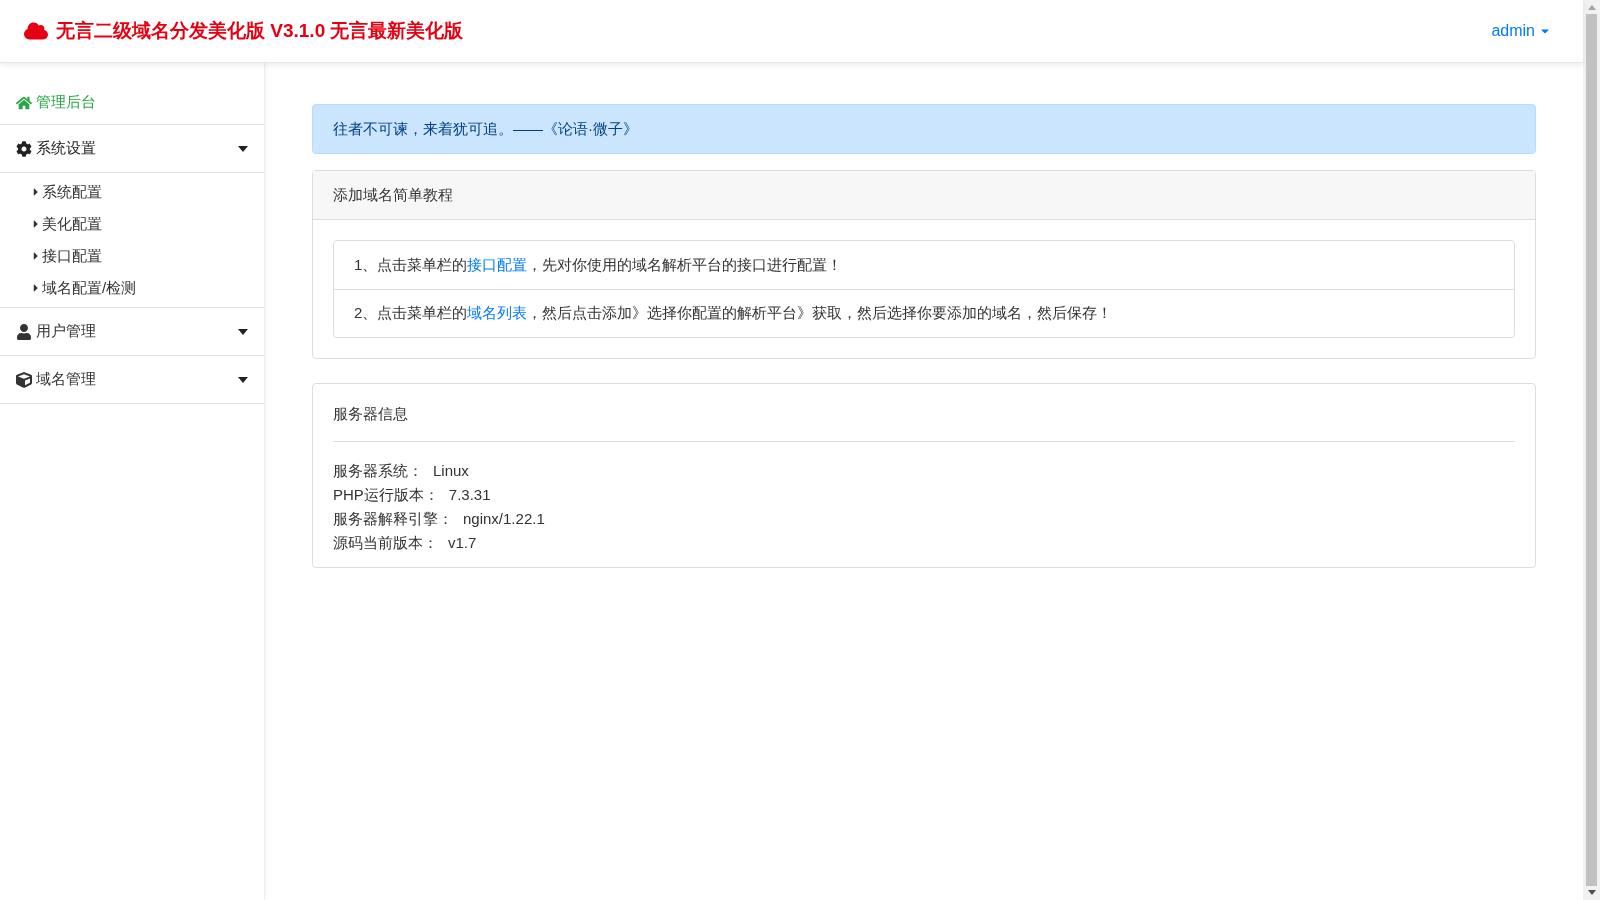  What do you see at coordinates (393, 519) in the screenshot?
I see `info-label: 服务器解释引擎：` at bounding box center [393, 519].